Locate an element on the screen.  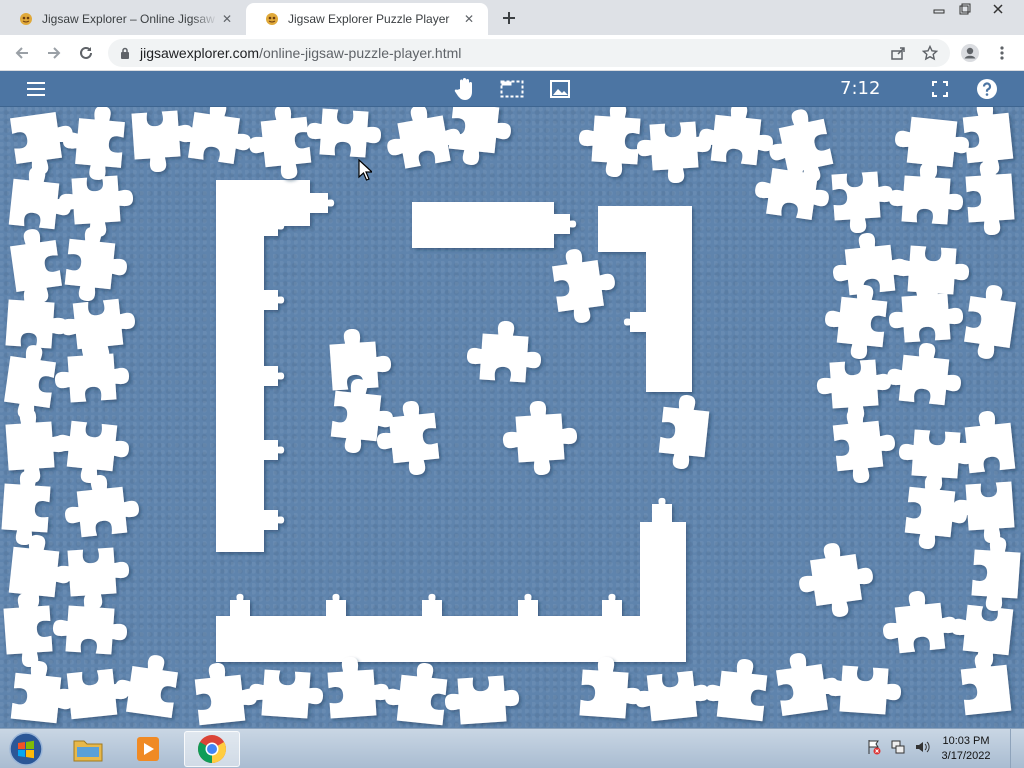
minimize-icon is located at coordinates (939, 11).